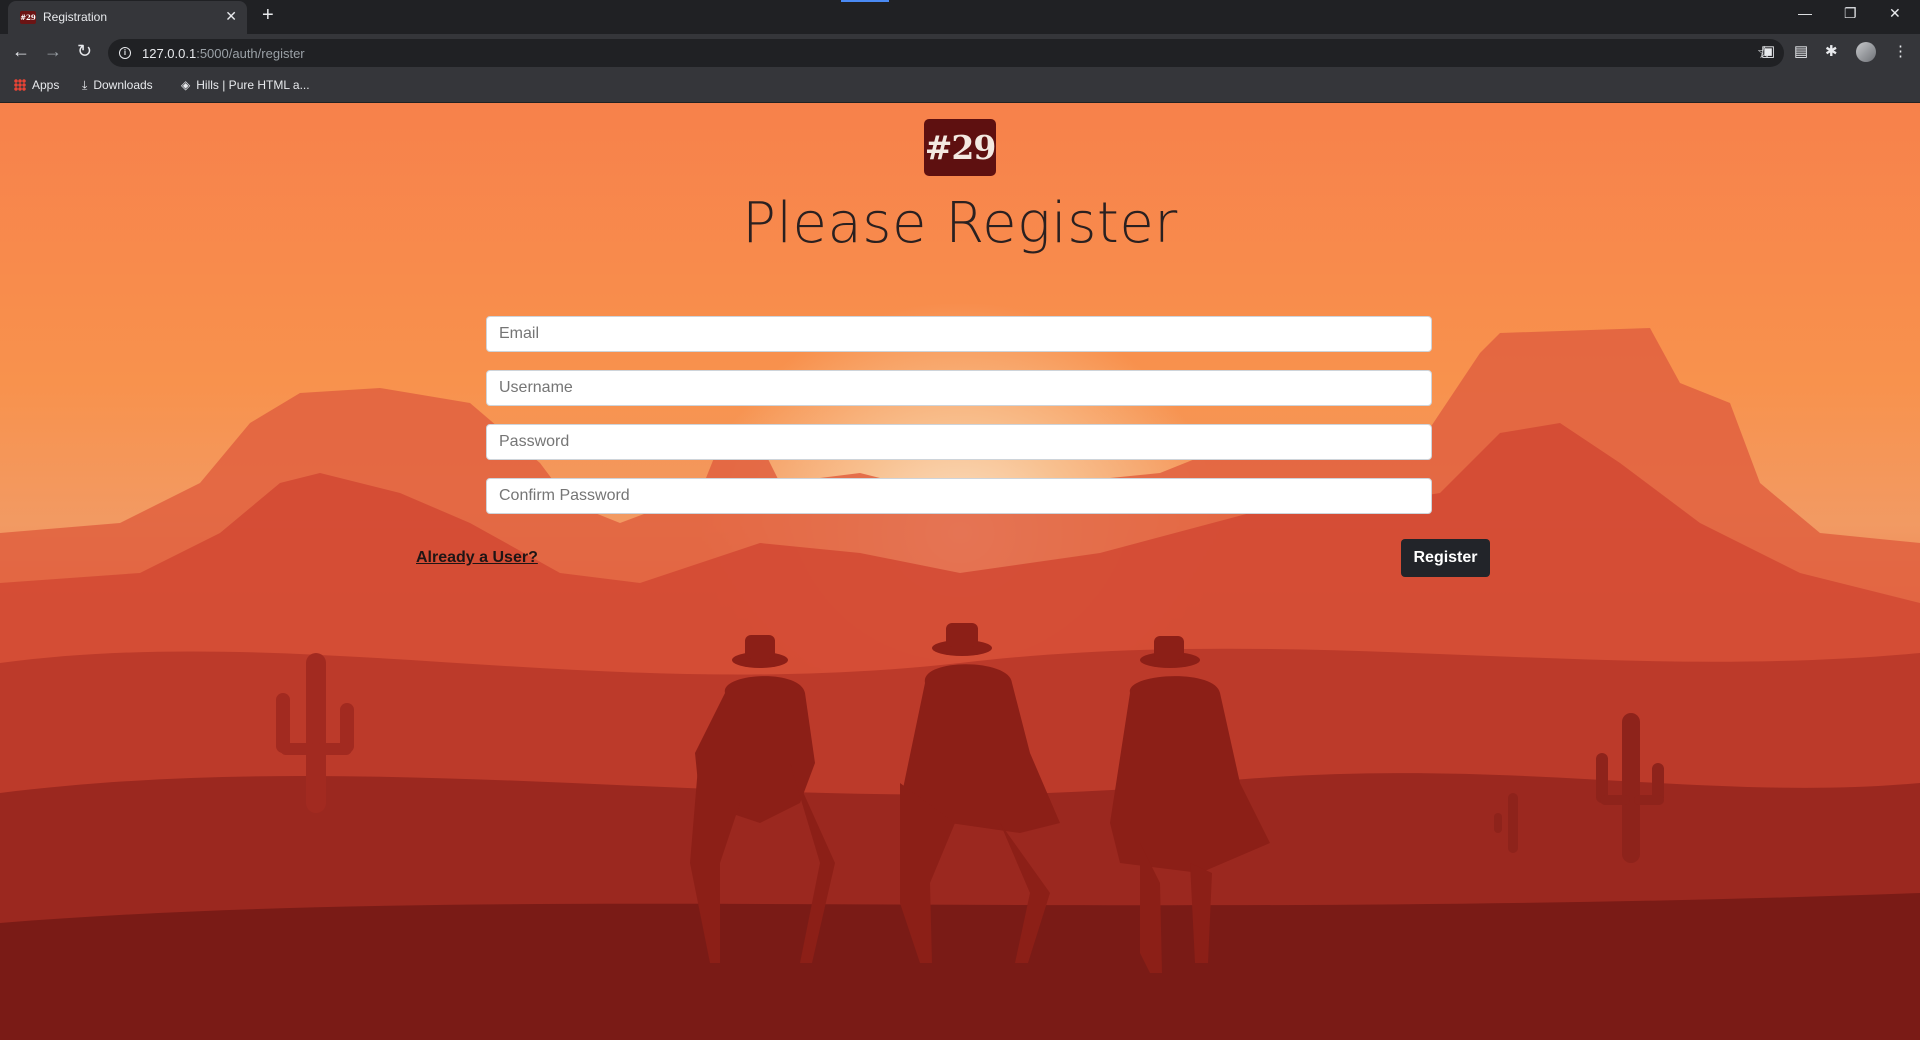  Describe the element at coordinates (1895, 13) in the screenshot. I see `window-close-icon: ✕` at that location.